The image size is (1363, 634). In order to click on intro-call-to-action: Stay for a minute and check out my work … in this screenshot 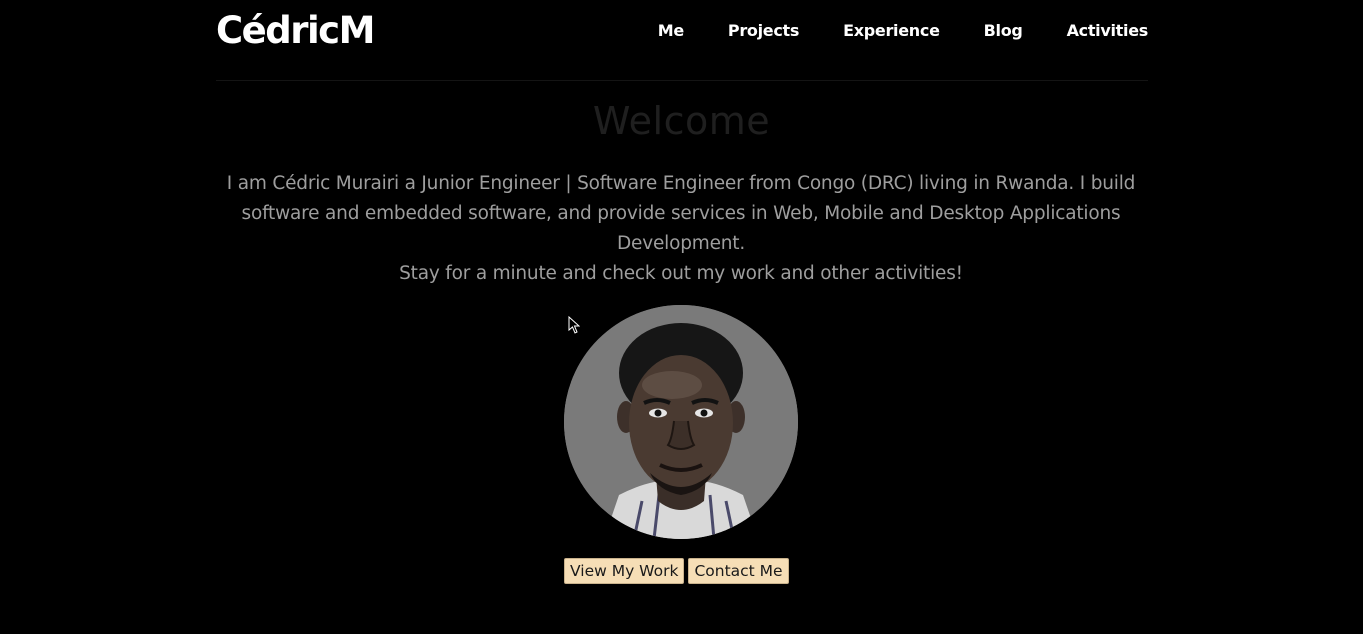, I will do `click(681, 273)`.